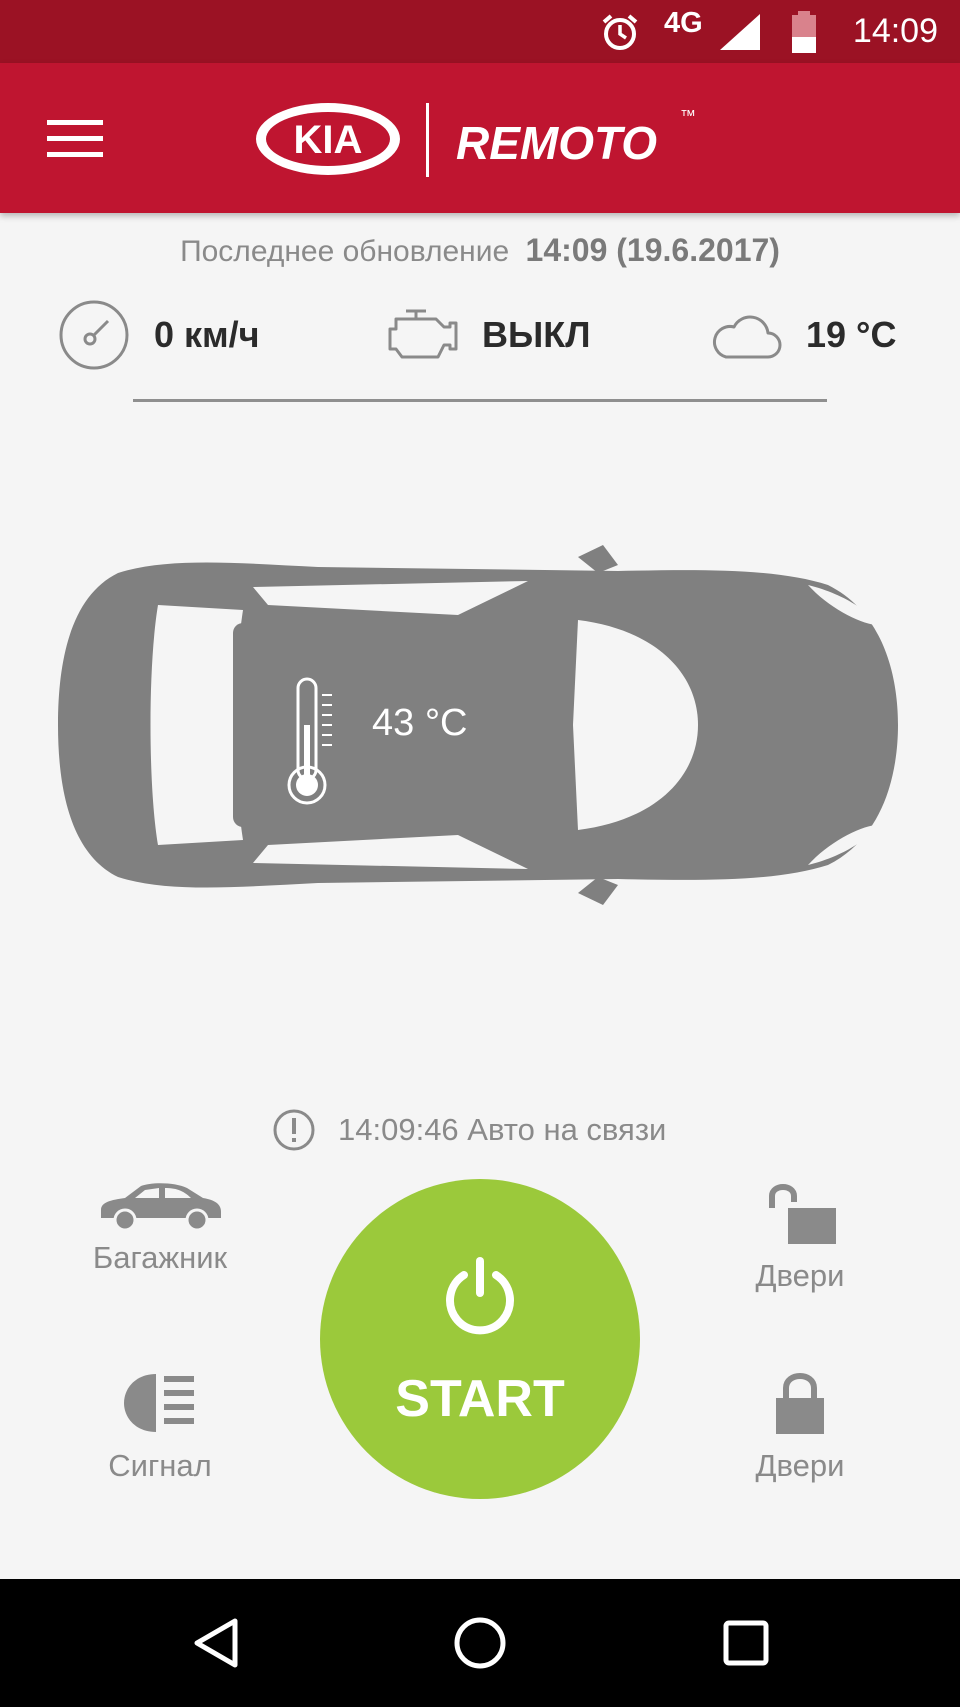 Image resolution: width=960 pixels, height=1707 pixels. What do you see at coordinates (94, 335) in the screenshot?
I see `speedometer-icon` at bounding box center [94, 335].